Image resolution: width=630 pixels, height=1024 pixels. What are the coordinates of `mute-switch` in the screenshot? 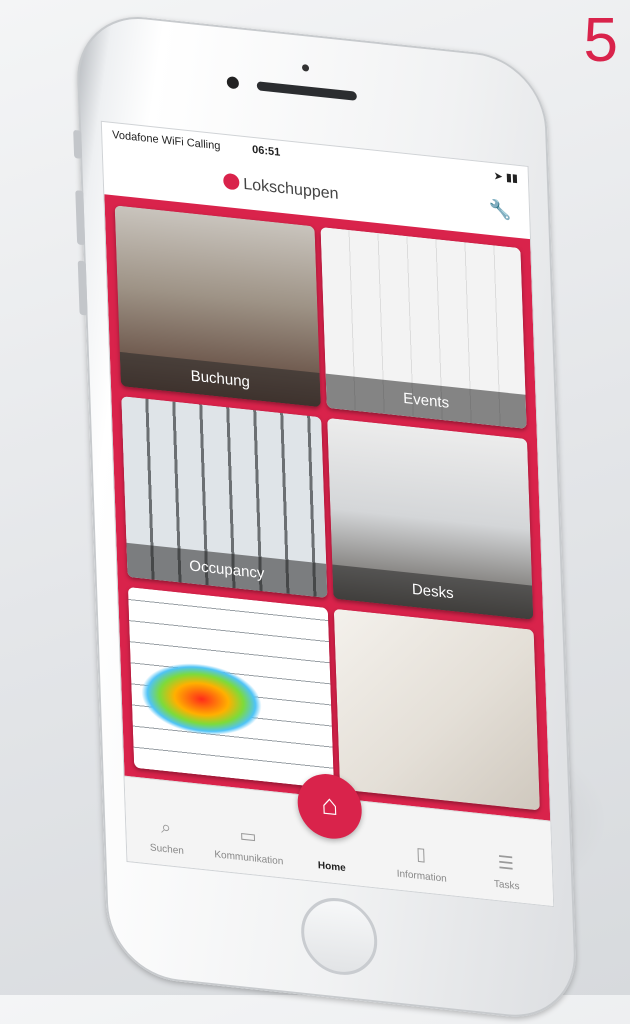 It's located at (78, 144).